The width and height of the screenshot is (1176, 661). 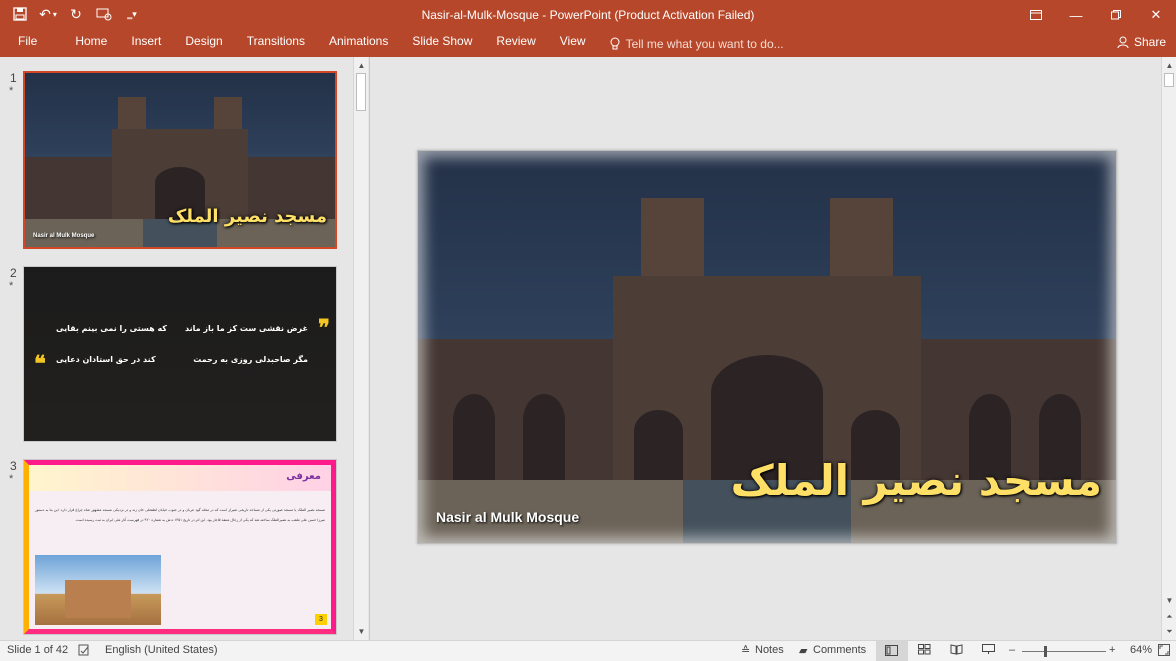 I want to click on slide-sorter-view-icon, so click(x=924, y=651).